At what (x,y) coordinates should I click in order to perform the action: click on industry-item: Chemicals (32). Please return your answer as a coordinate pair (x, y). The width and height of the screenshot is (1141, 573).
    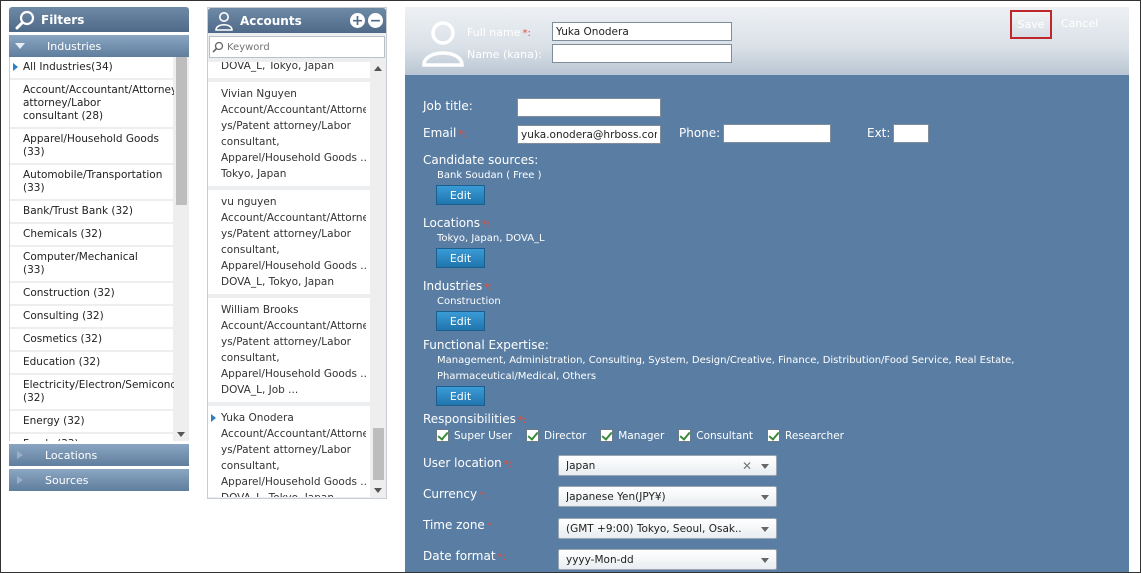
    Looking at the image, I should click on (91, 235).